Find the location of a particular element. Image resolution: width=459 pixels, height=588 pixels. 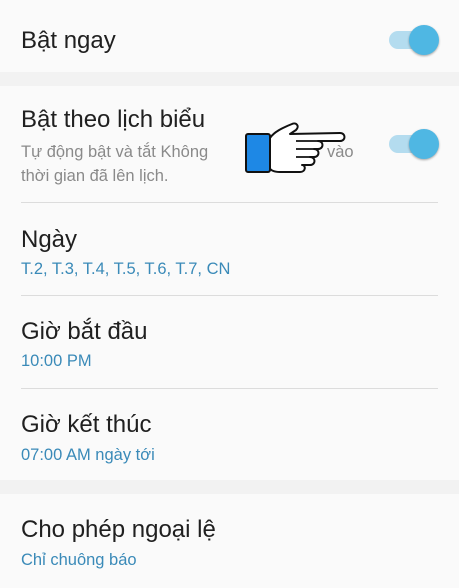

end-time-title: Giờ kết thúc is located at coordinates (86, 424).